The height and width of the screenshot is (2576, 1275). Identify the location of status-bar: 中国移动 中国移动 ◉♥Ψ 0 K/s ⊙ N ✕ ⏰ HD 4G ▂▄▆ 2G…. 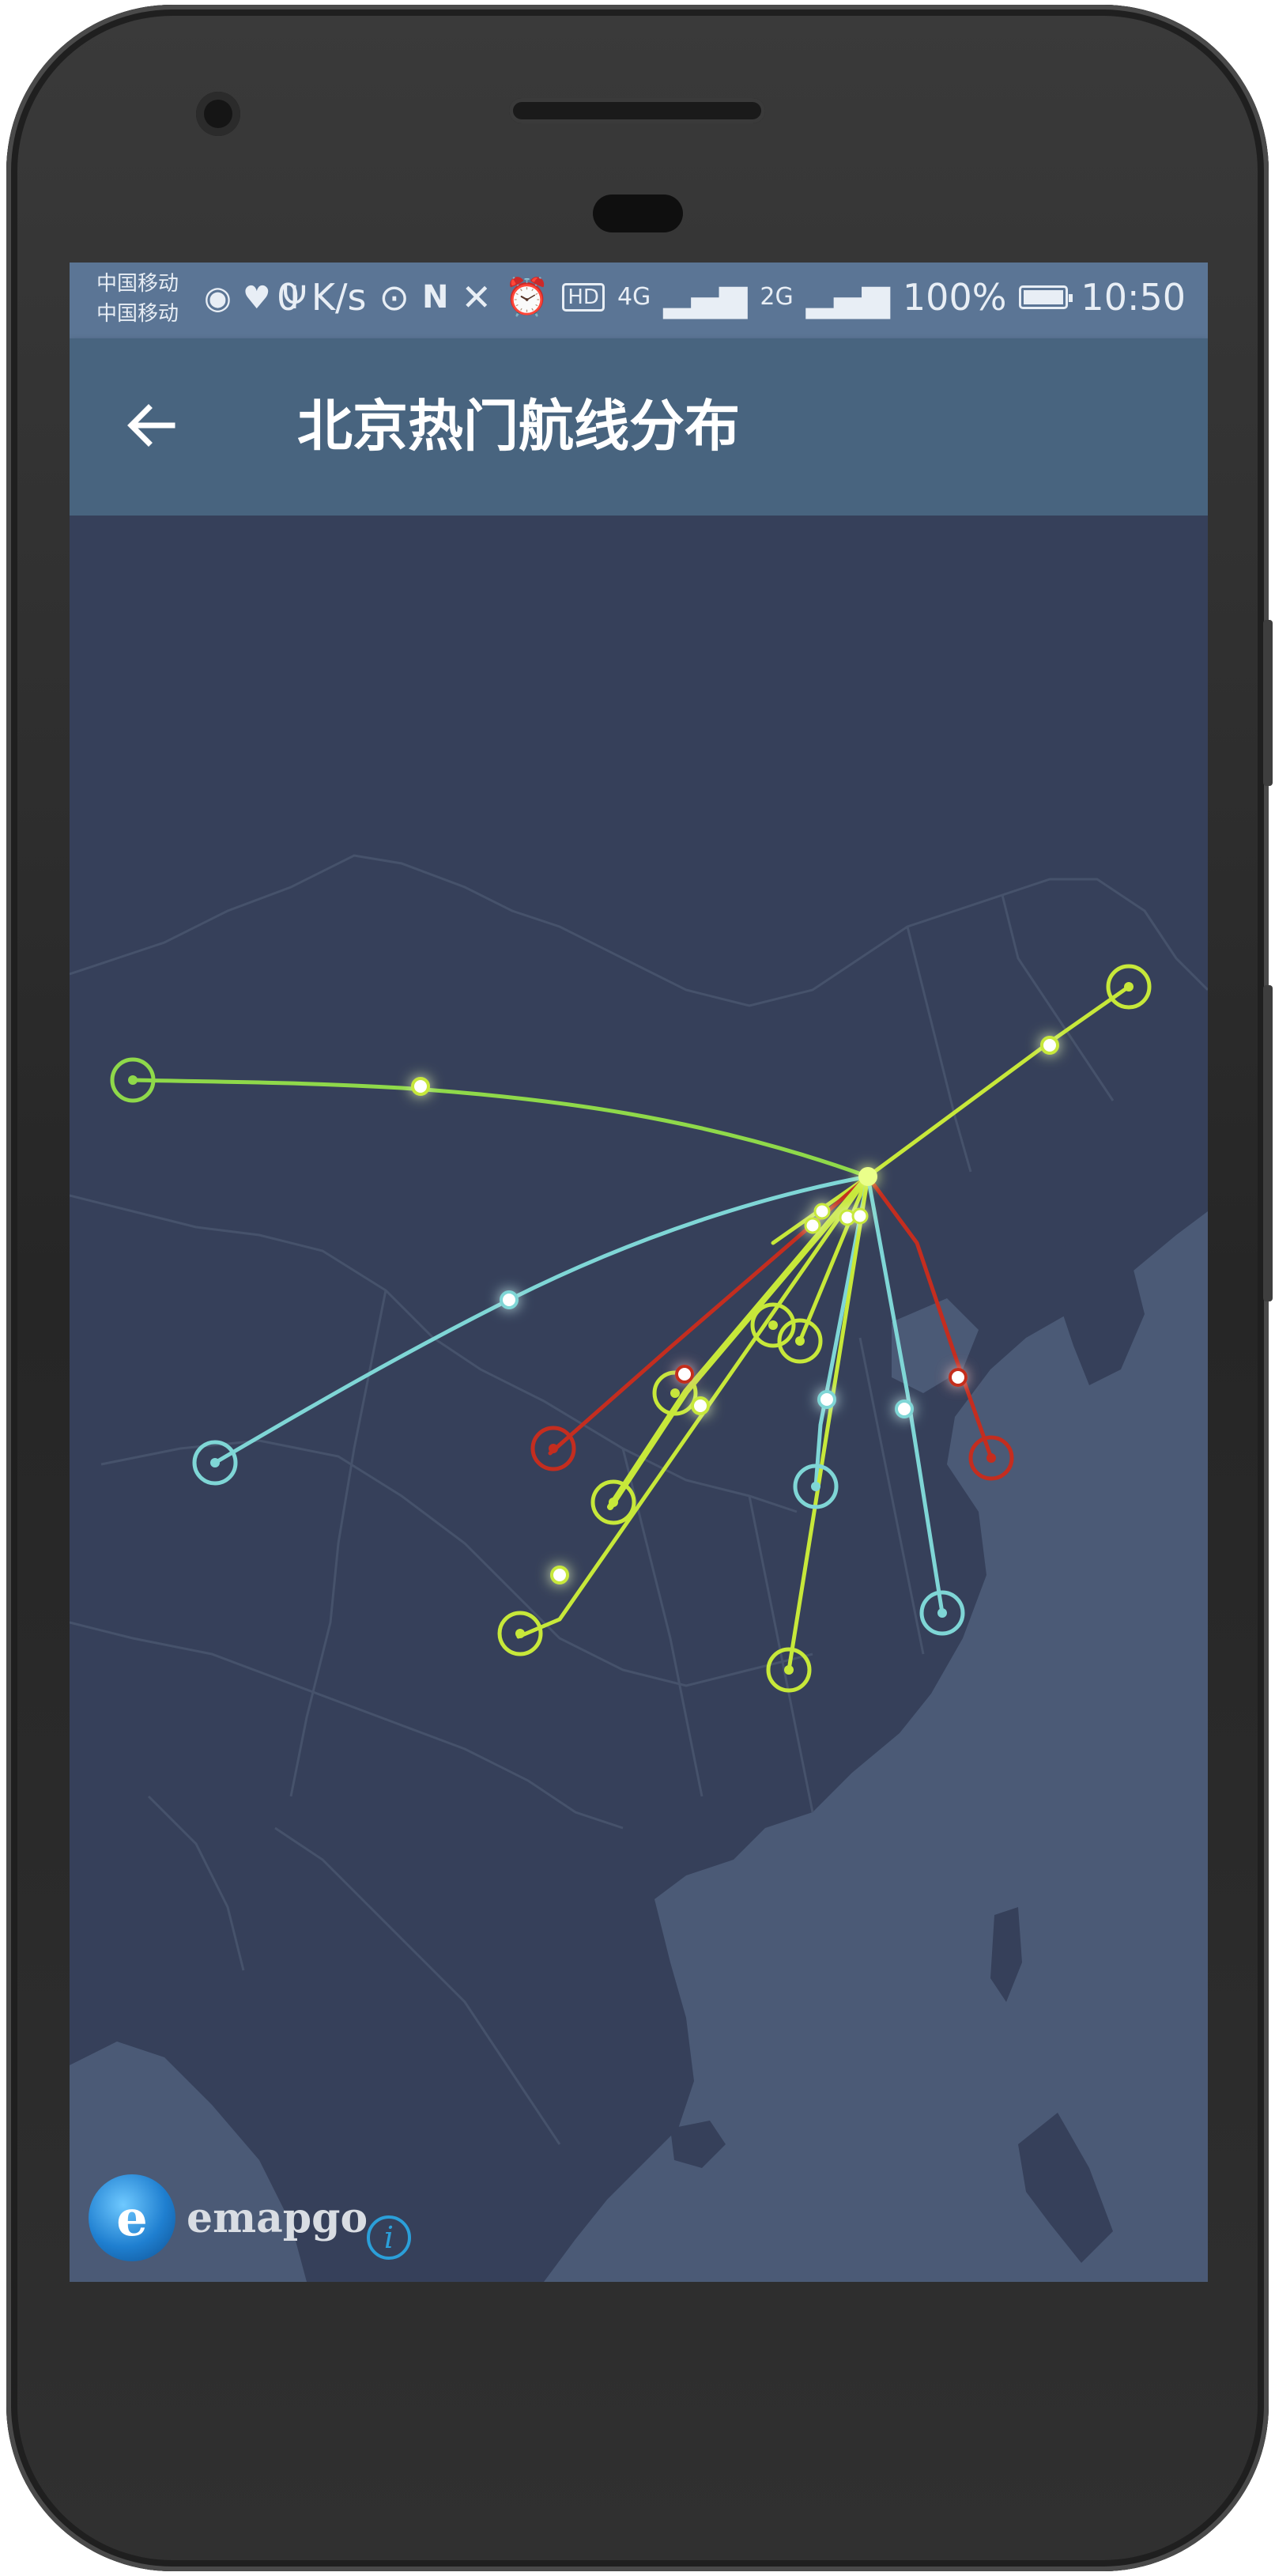
(639, 300).